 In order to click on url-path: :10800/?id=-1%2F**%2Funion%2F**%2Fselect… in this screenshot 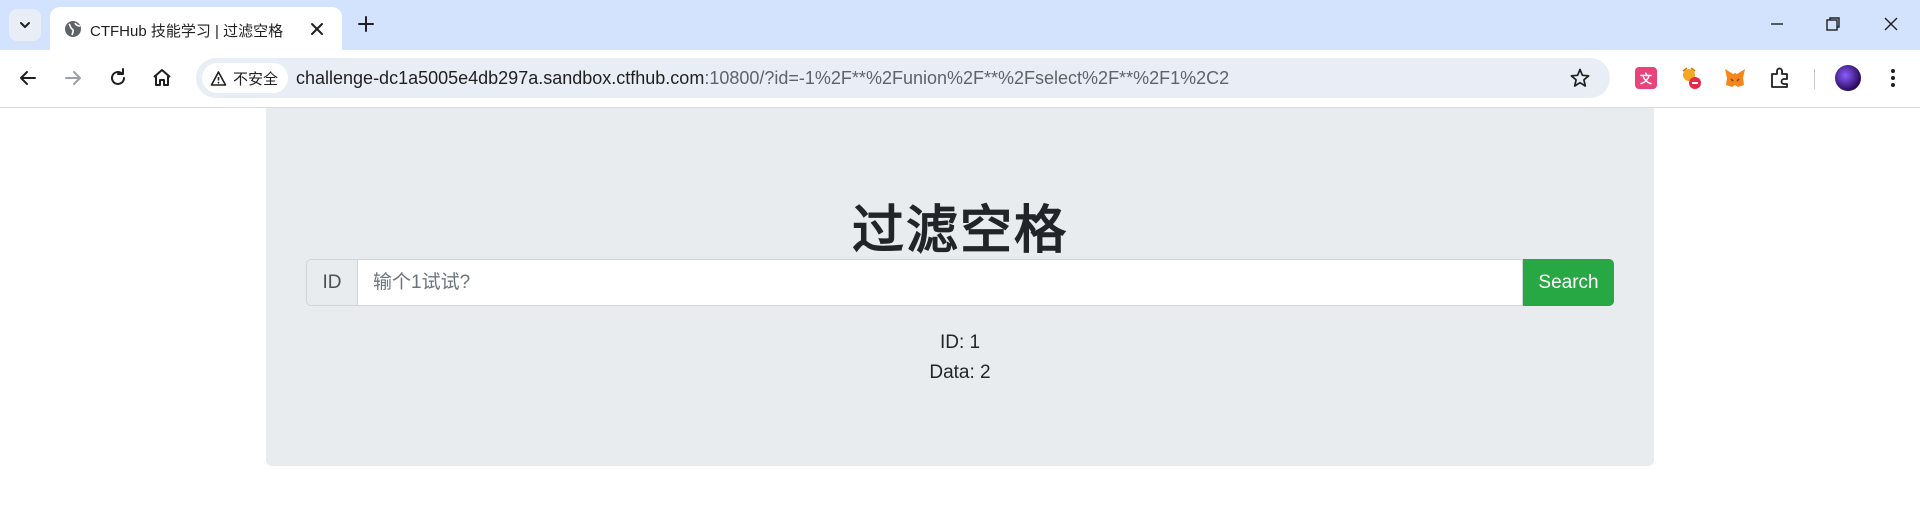, I will do `click(967, 78)`.